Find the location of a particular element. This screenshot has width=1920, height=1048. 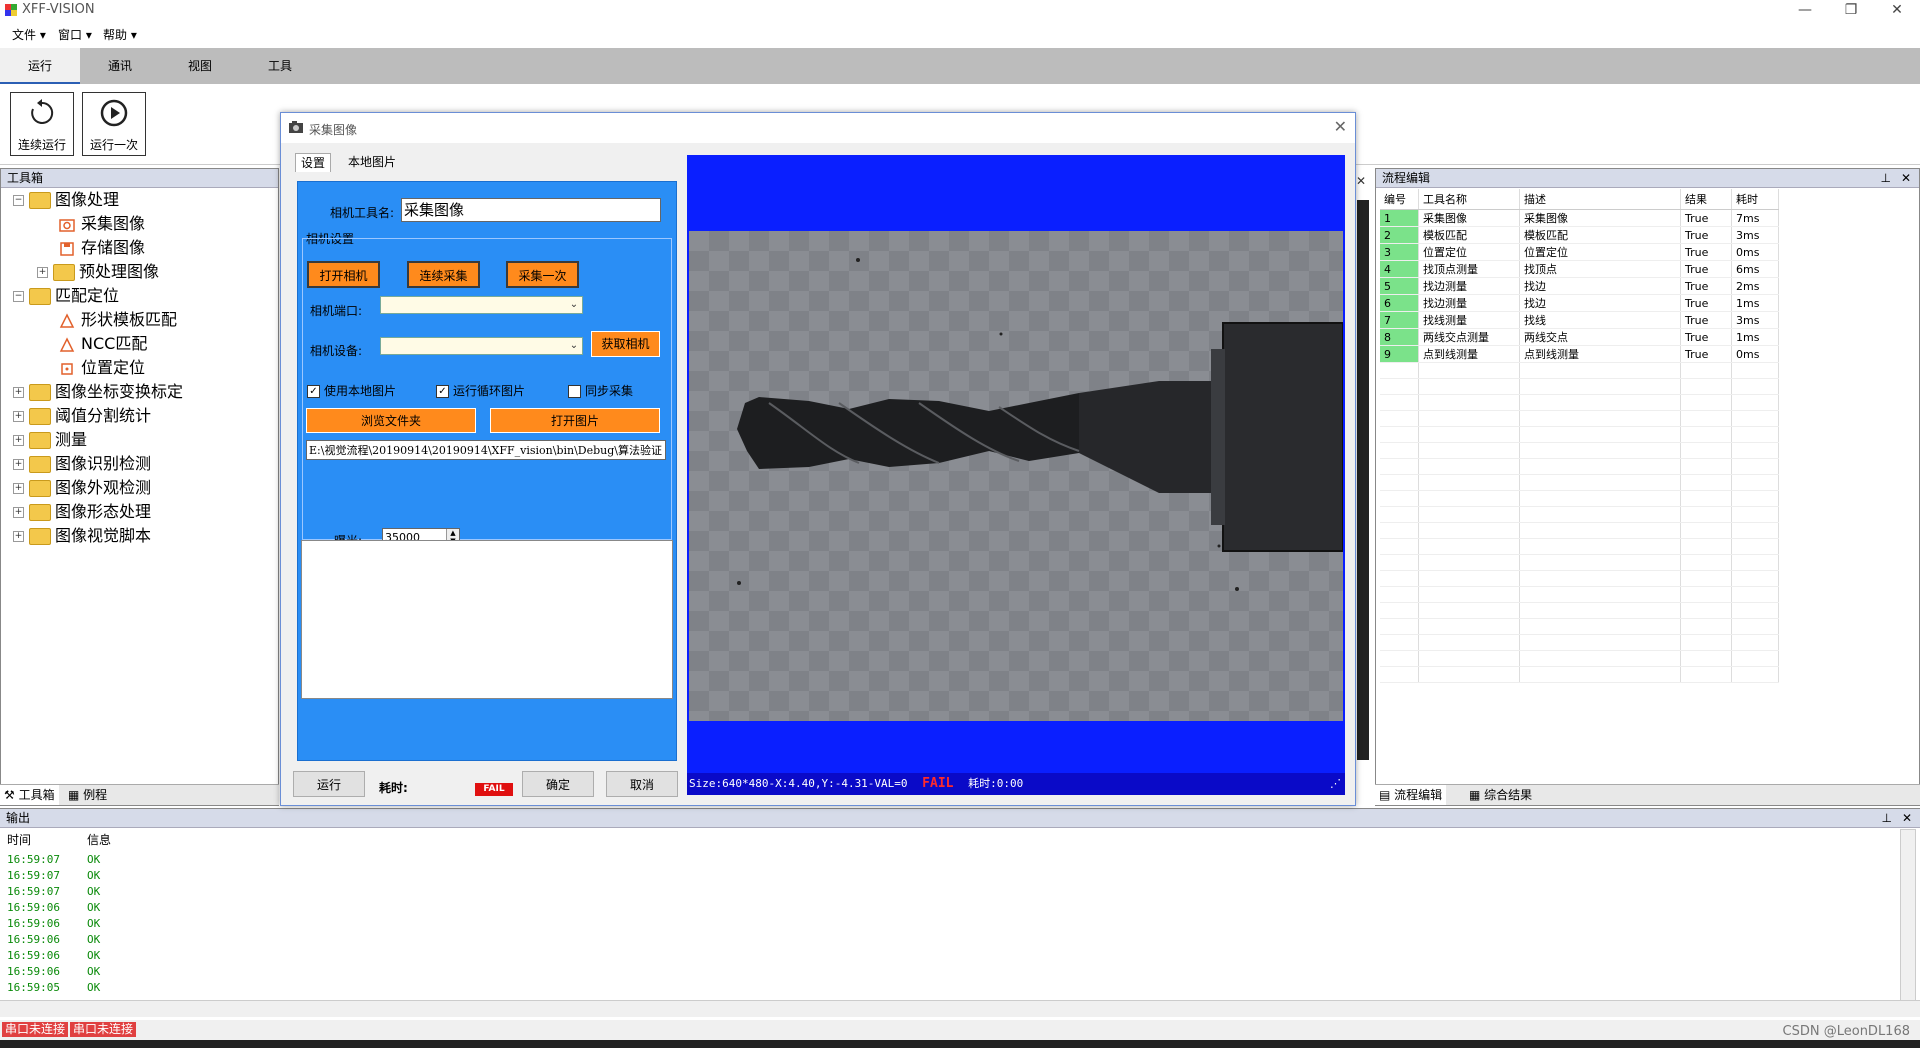

minimize-button: — is located at coordinates (1805, 10).